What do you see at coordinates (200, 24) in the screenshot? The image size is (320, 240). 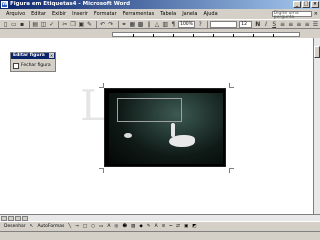 I see `help-icon: ?` at bounding box center [200, 24].